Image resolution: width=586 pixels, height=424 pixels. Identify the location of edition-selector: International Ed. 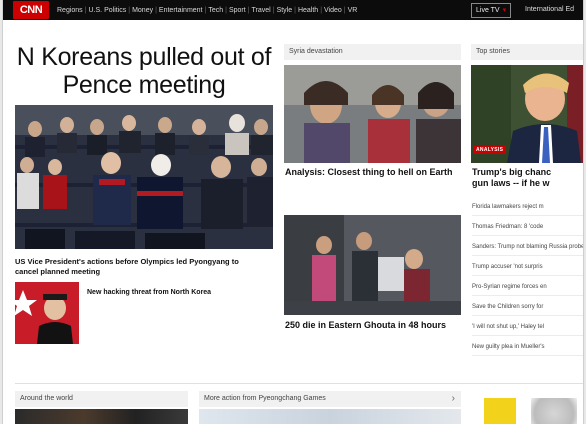
(549, 10).